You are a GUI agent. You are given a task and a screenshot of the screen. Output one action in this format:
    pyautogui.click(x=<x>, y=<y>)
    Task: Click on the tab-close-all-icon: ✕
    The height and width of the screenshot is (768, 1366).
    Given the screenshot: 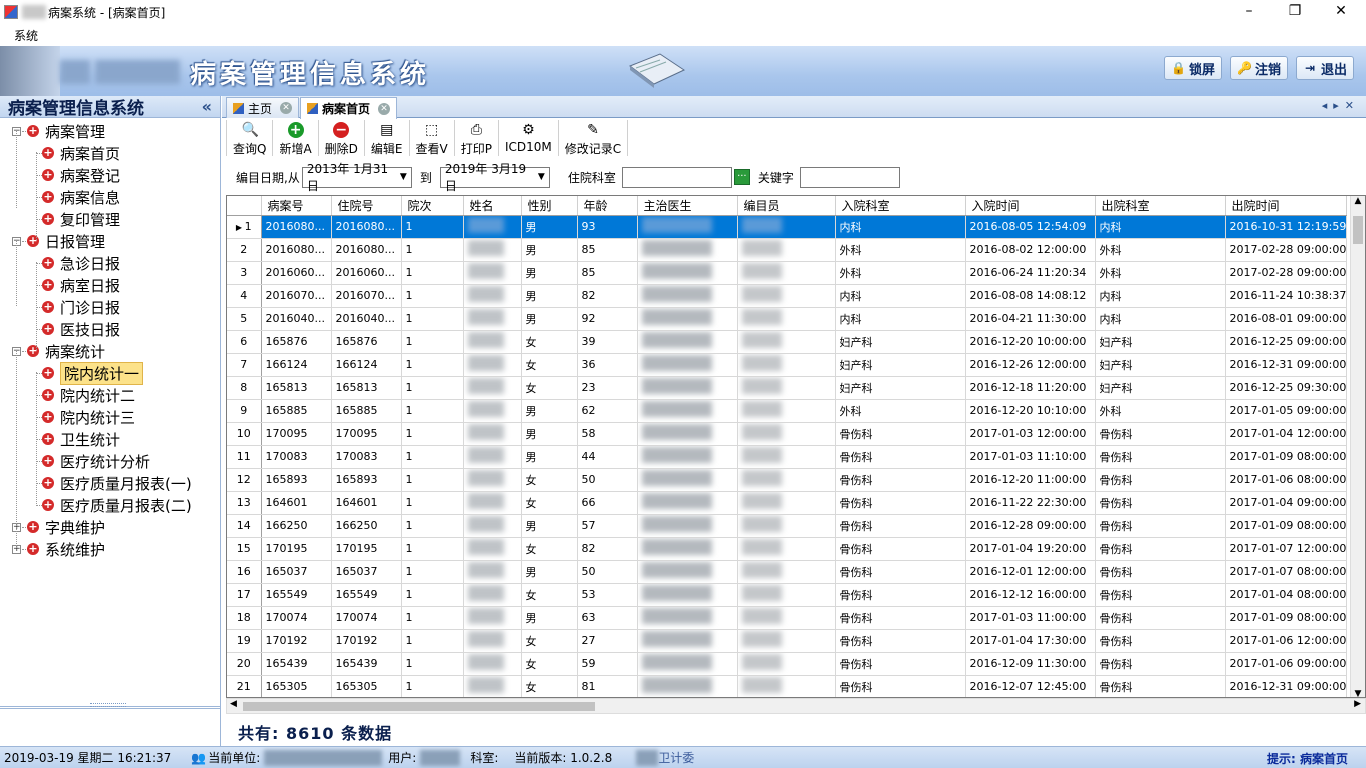 What is the action you would take?
    pyautogui.click(x=1352, y=105)
    